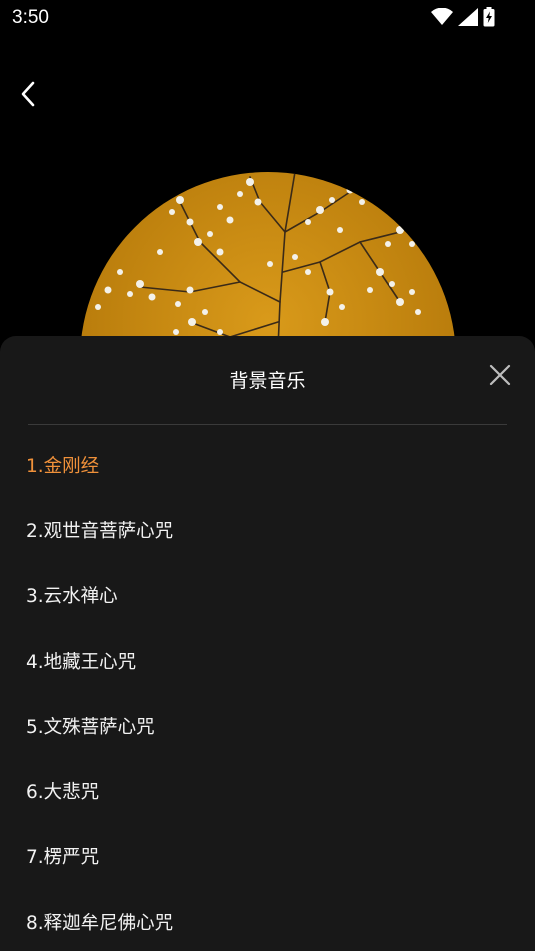 The image size is (535, 951). I want to click on track-item: 5.文殊菩萨心咒, so click(267, 725).